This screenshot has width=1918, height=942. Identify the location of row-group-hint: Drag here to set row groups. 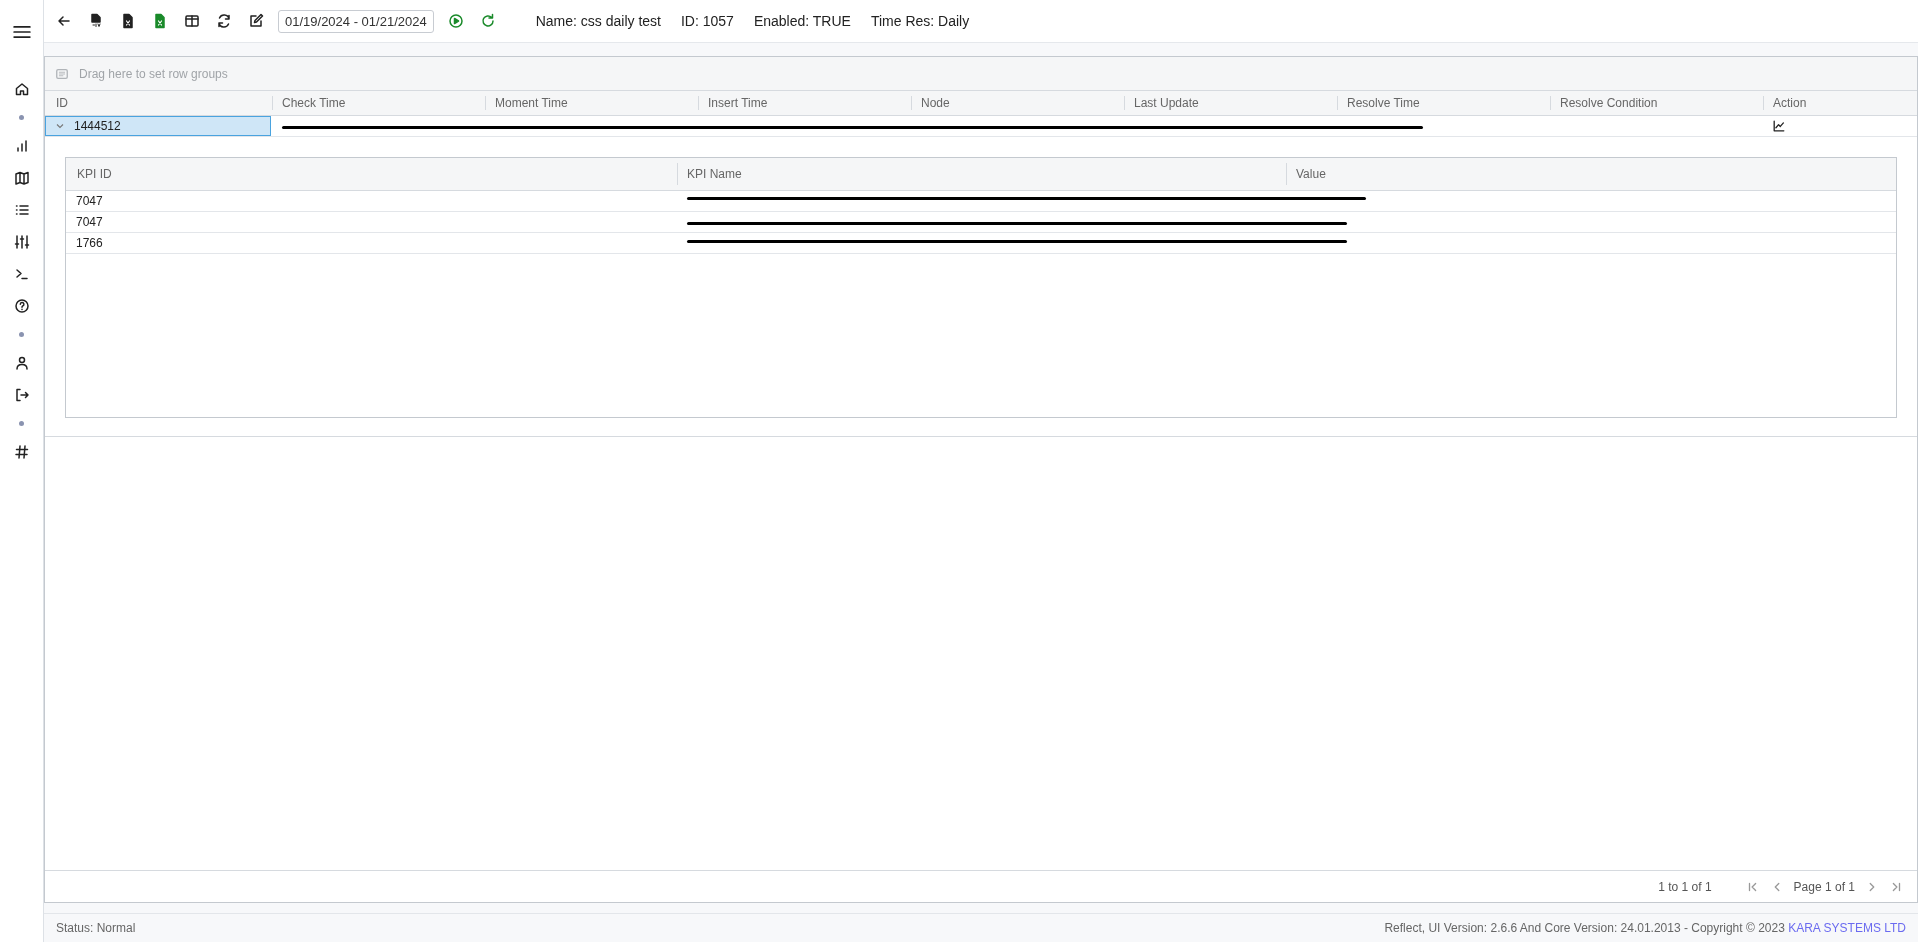
(153, 73).